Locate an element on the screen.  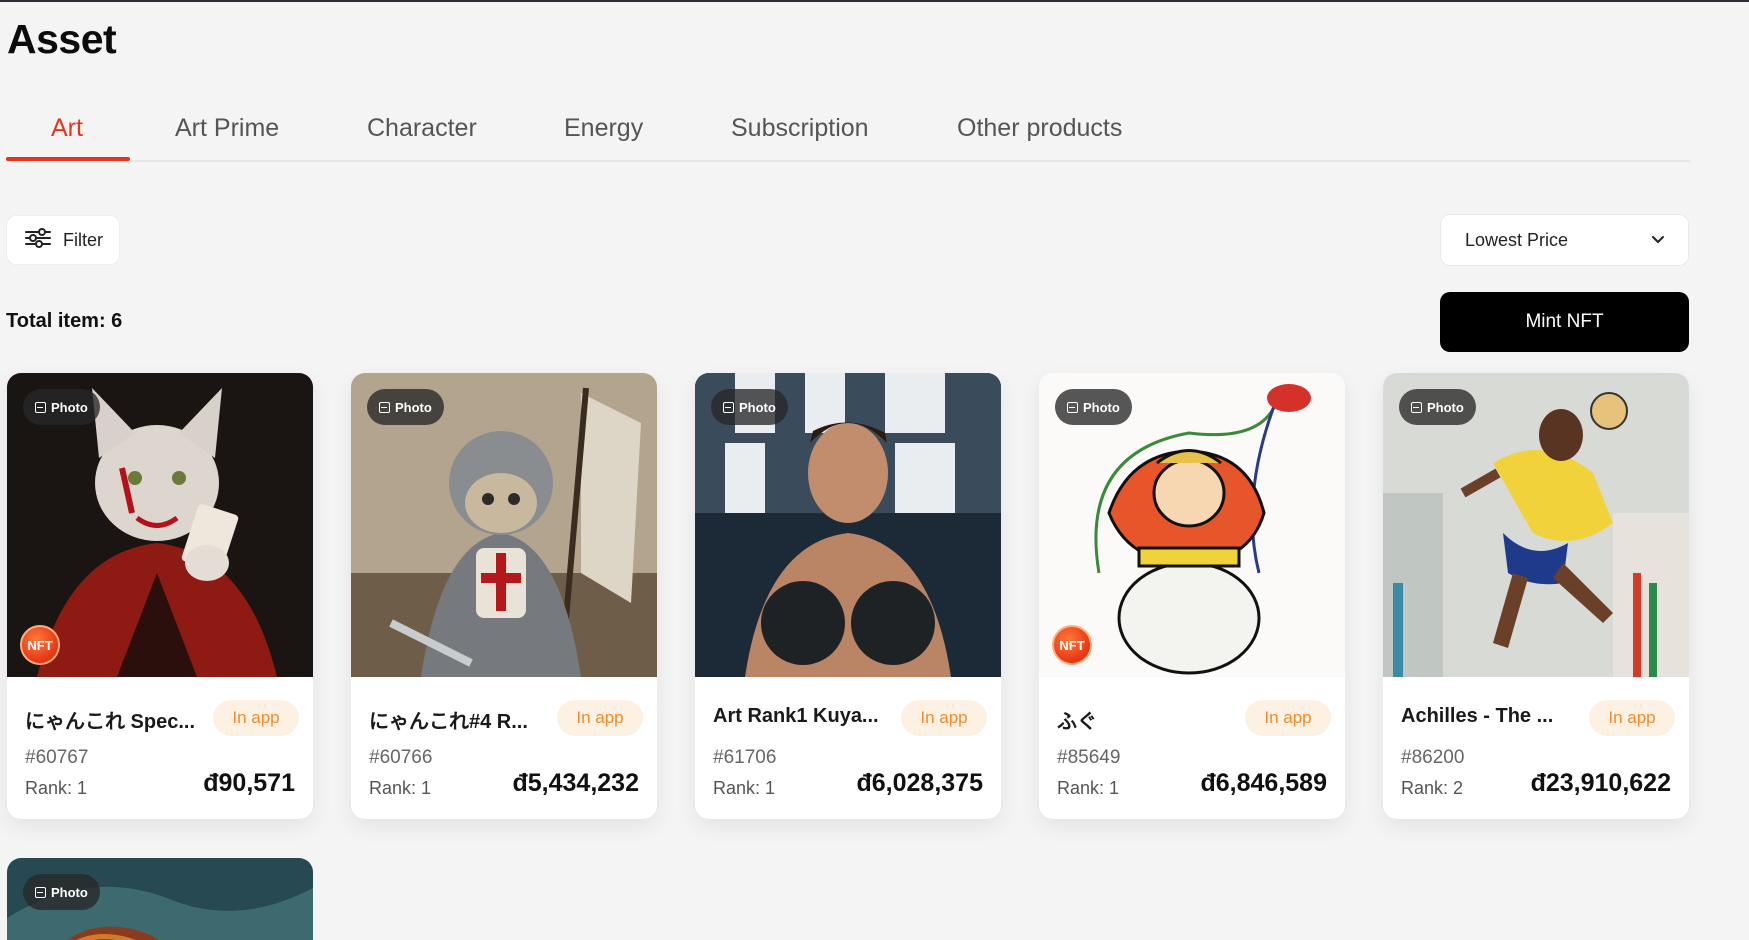
token-id: #85649 is located at coordinates (1089, 757).